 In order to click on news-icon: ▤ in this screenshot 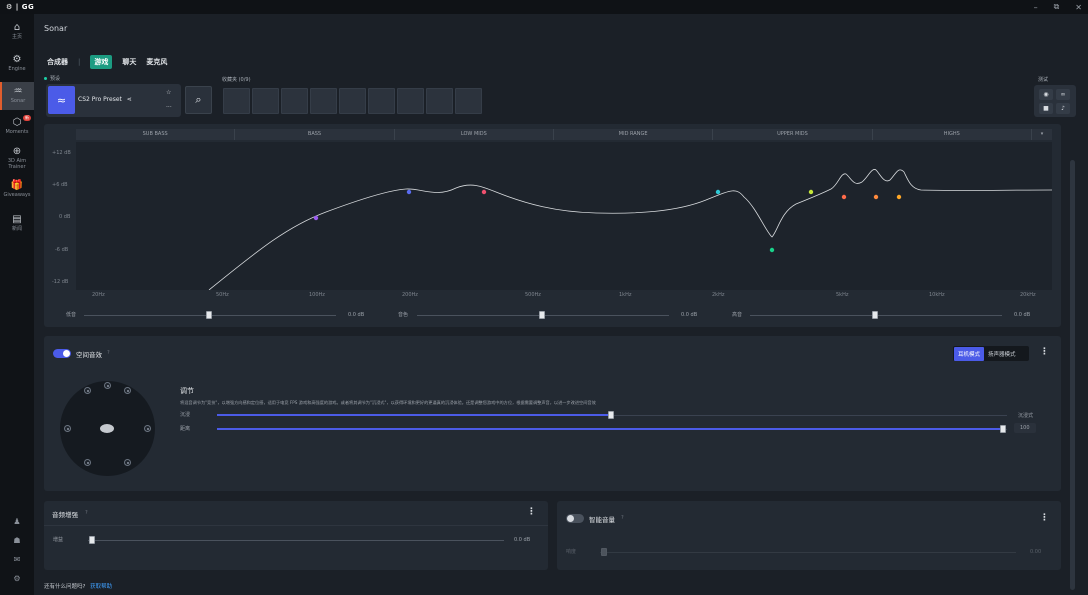, I will do `click(17, 219)`.